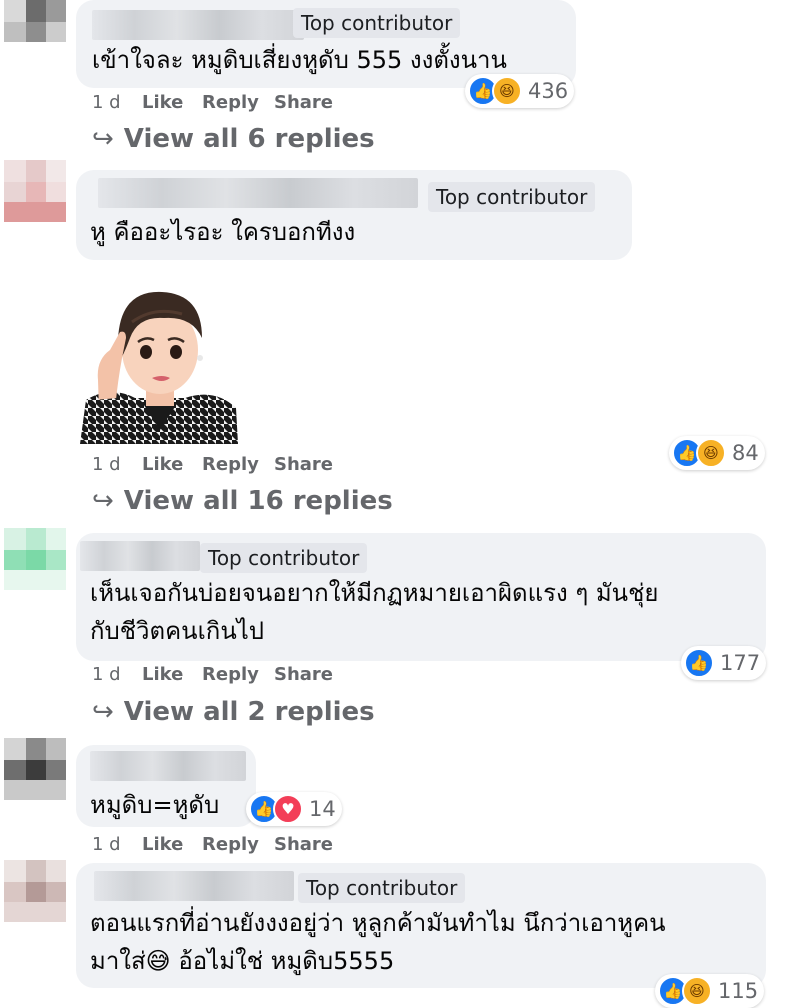 The height and width of the screenshot is (1008, 800). What do you see at coordinates (233, 712) in the screenshot?
I see `view-replies-link: ↪ View all 2 replies` at bounding box center [233, 712].